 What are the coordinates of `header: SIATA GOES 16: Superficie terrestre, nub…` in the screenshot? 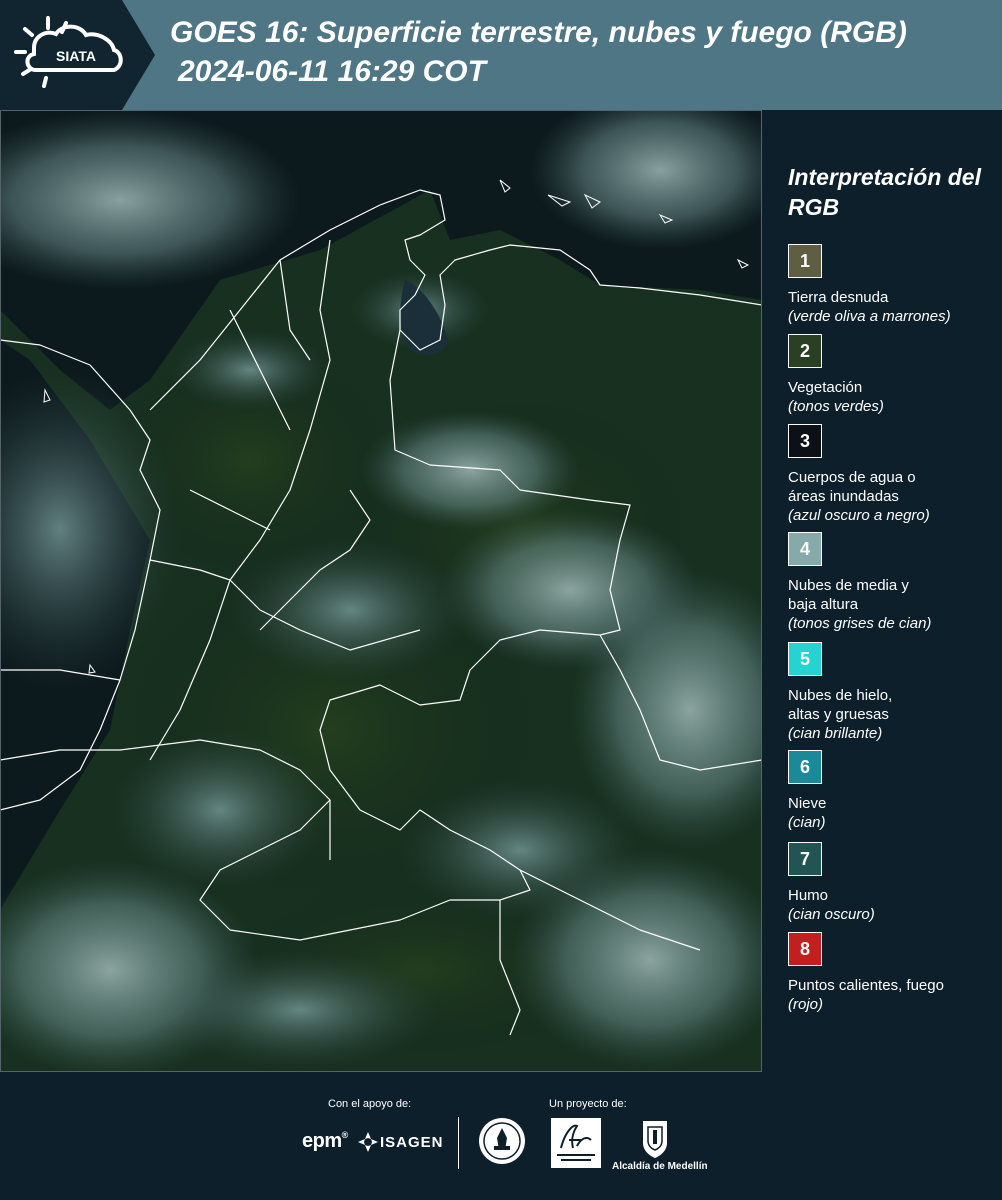 It's located at (501, 55).